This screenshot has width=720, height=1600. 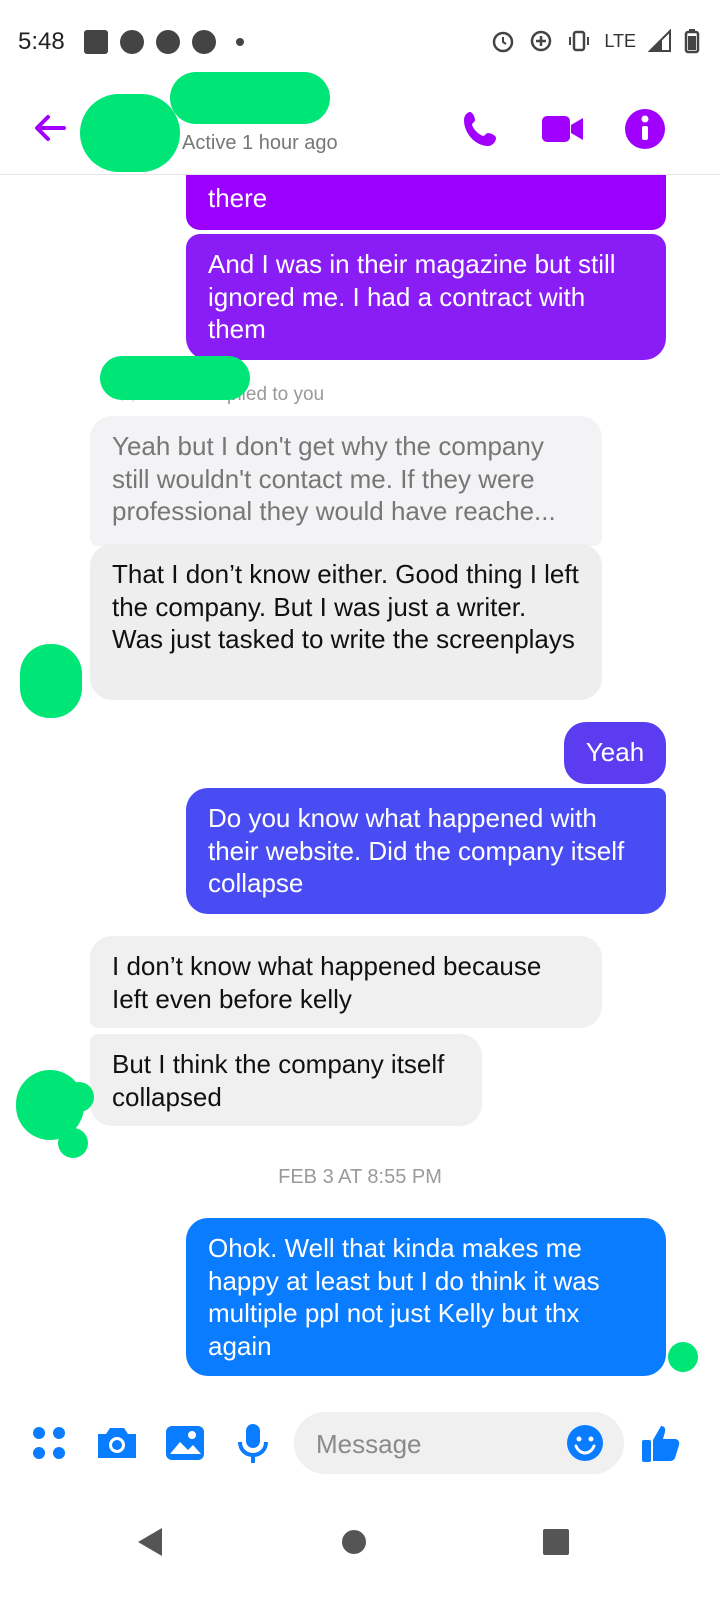 What do you see at coordinates (563, 129) in the screenshot?
I see `video-icon` at bounding box center [563, 129].